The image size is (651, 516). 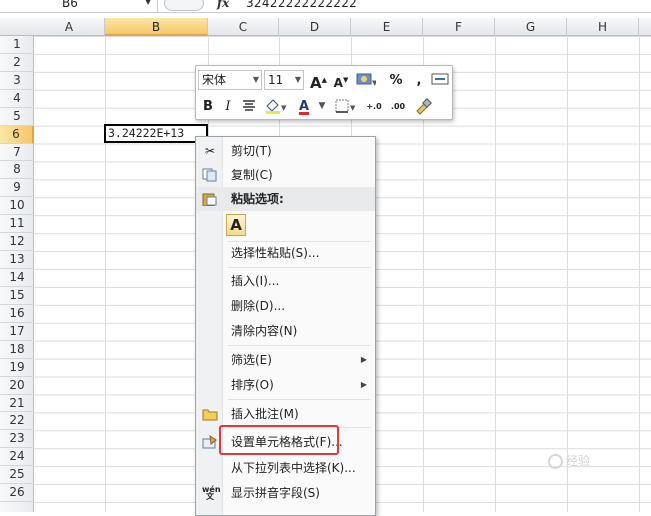 What do you see at coordinates (17, 278) in the screenshot?
I see `row-header-14: 14` at bounding box center [17, 278].